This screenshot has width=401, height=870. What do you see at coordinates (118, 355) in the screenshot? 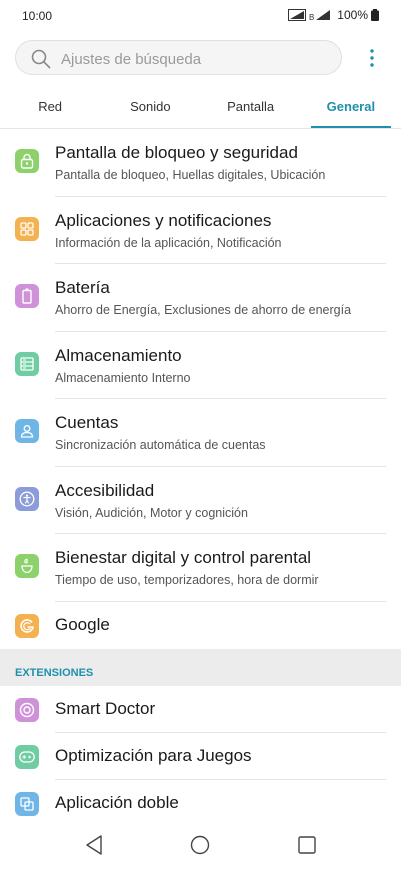
I see `item-title: Almacenamiento` at bounding box center [118, 355].